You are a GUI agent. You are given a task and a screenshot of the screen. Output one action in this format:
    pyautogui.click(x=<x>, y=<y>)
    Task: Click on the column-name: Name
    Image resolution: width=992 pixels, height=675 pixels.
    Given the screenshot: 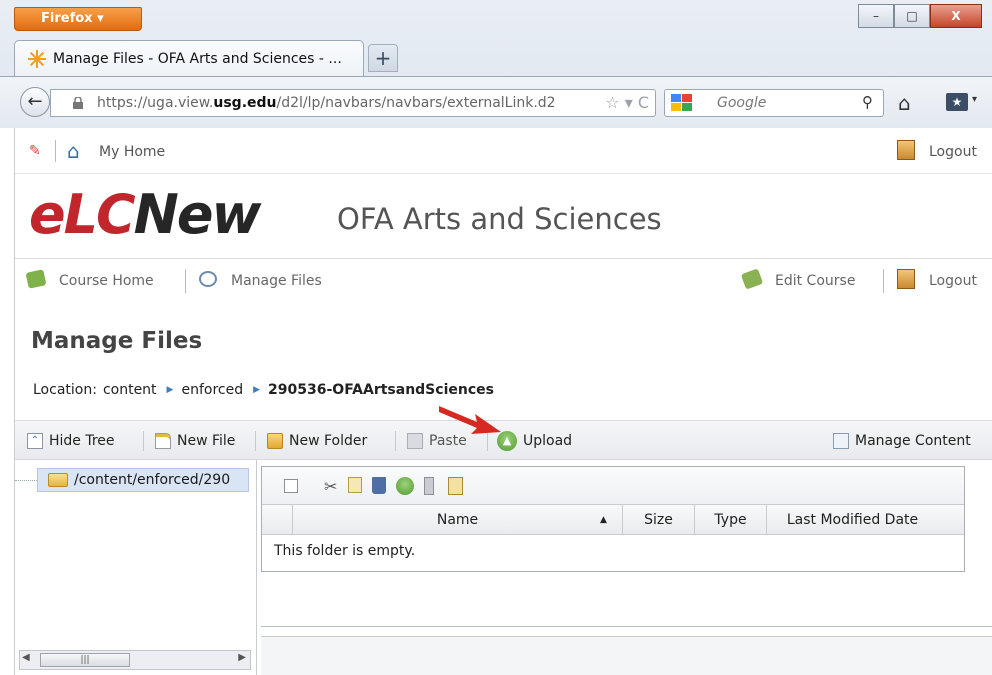 What is the action you would take?
    pyautogui.click(x=457, y=520)
    